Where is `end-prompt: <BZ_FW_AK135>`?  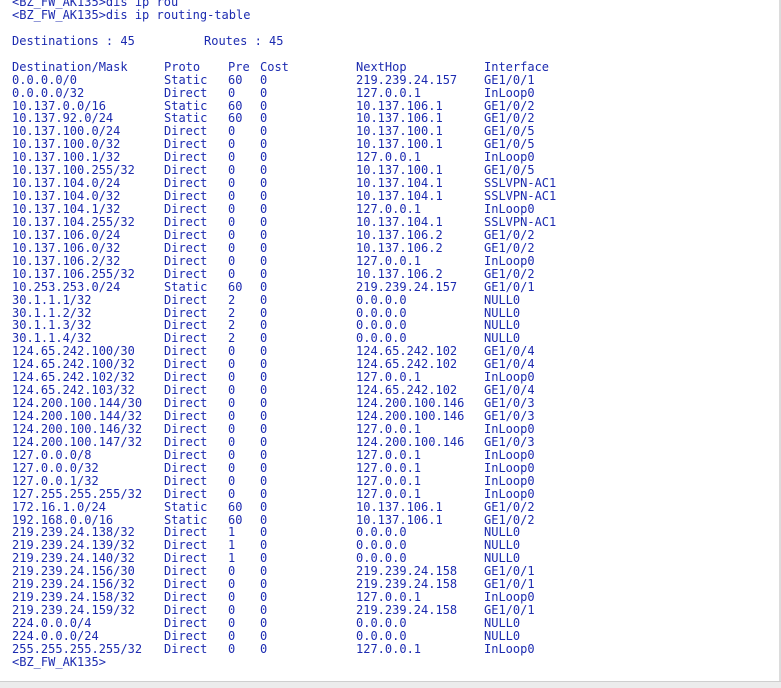
end-prompt: <BZ_FW_AK135> is located at coordinates (59, 662).